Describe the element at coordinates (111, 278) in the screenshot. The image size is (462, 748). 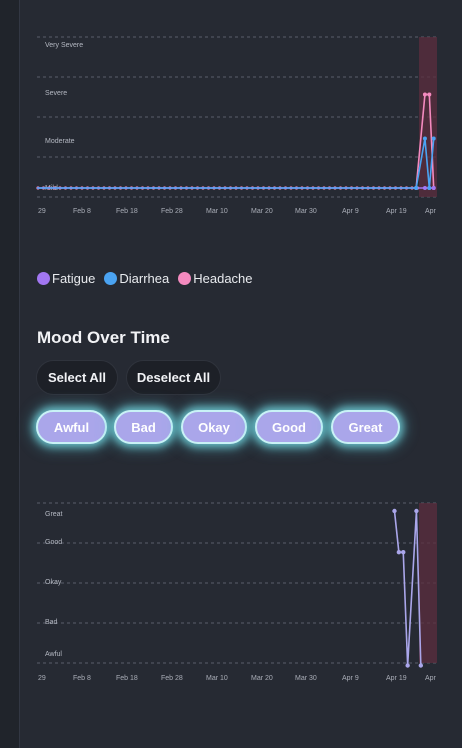
I see `diarrhea-dot-icon` at that location.